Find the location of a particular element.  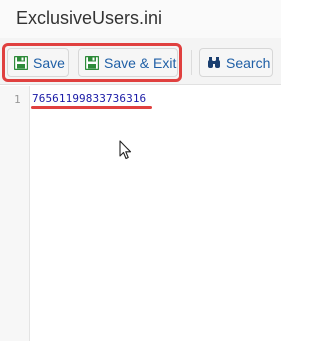

save-and-exit-label: Save & Exit is located at coordinates (140, 62).